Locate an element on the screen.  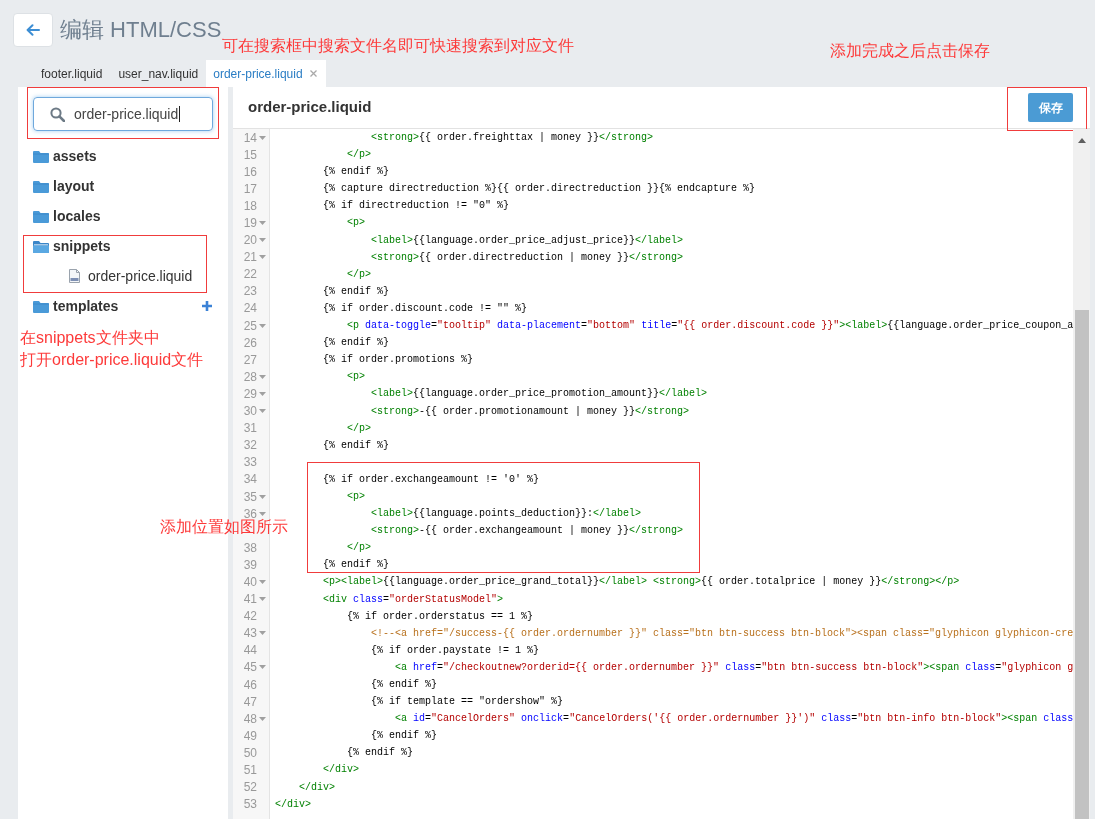
folder-item: layout is located at coordinates (74, 186).